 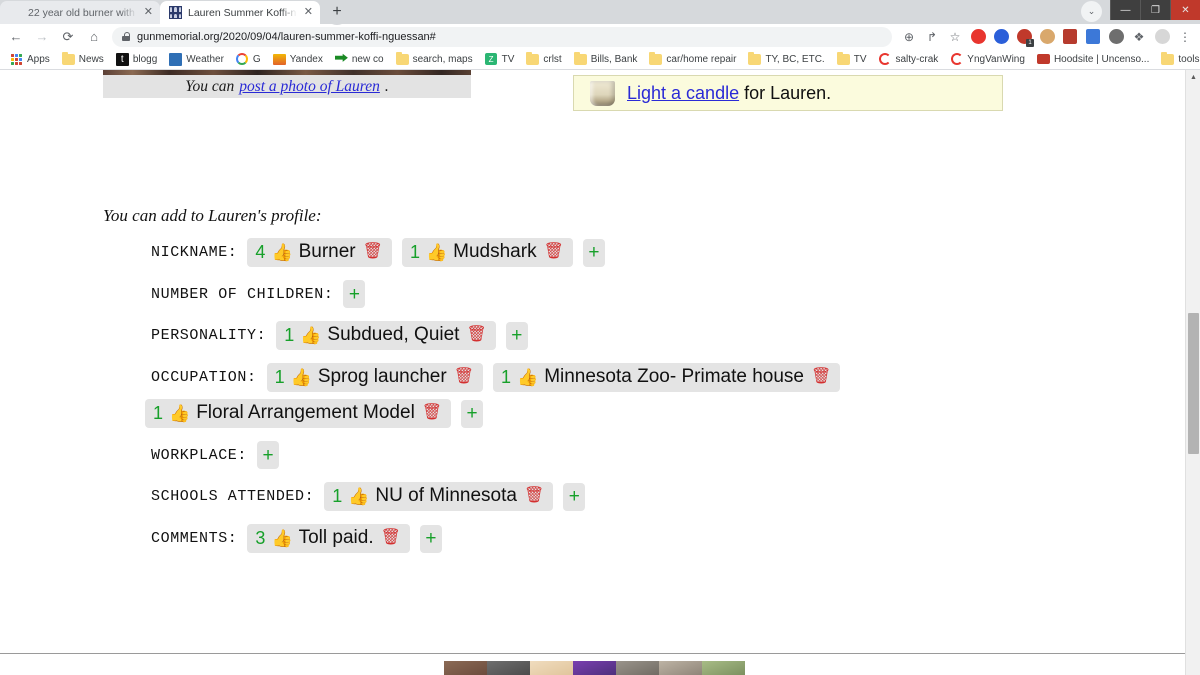 What do you see at coordinates (16, 37) in the screenshot?
I see `back-button: ←` at bounding box center [16, 37].